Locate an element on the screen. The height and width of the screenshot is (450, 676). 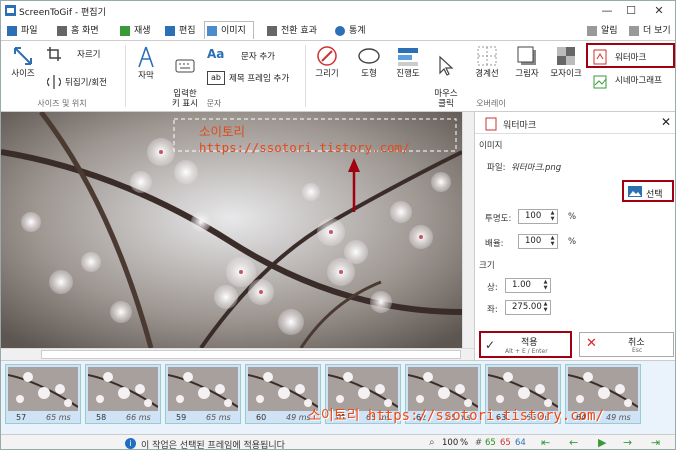
frame-thumbnail: 58 66 ms is located at coordinates (123, 394).